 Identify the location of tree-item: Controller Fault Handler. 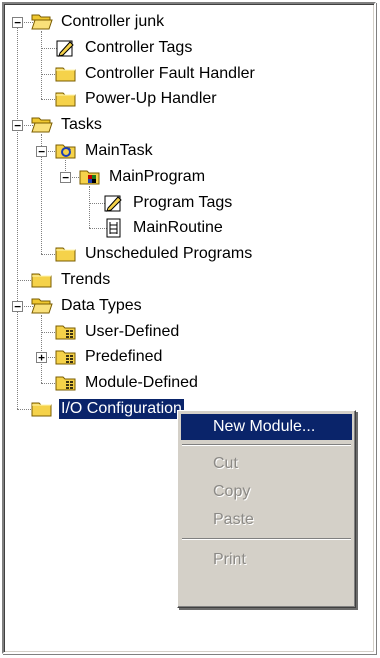
(156, 74).